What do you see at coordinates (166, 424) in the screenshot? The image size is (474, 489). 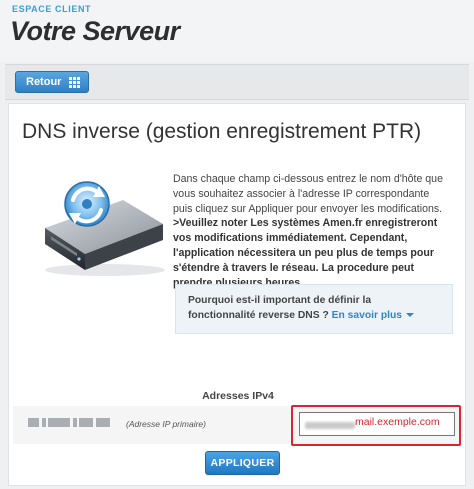 I see `ip-type-label: (Adresse IP primaire)` at bounding box center [166, 424].